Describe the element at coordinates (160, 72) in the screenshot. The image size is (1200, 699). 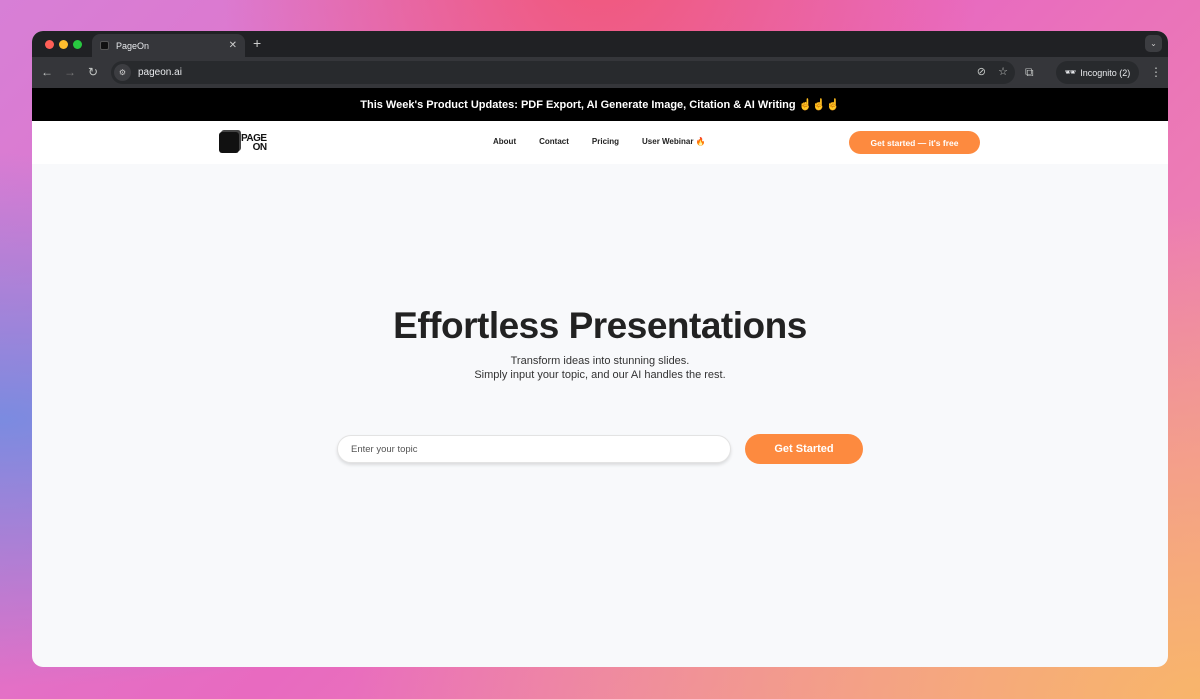
I see `url-text: pageon.ai` at that location.